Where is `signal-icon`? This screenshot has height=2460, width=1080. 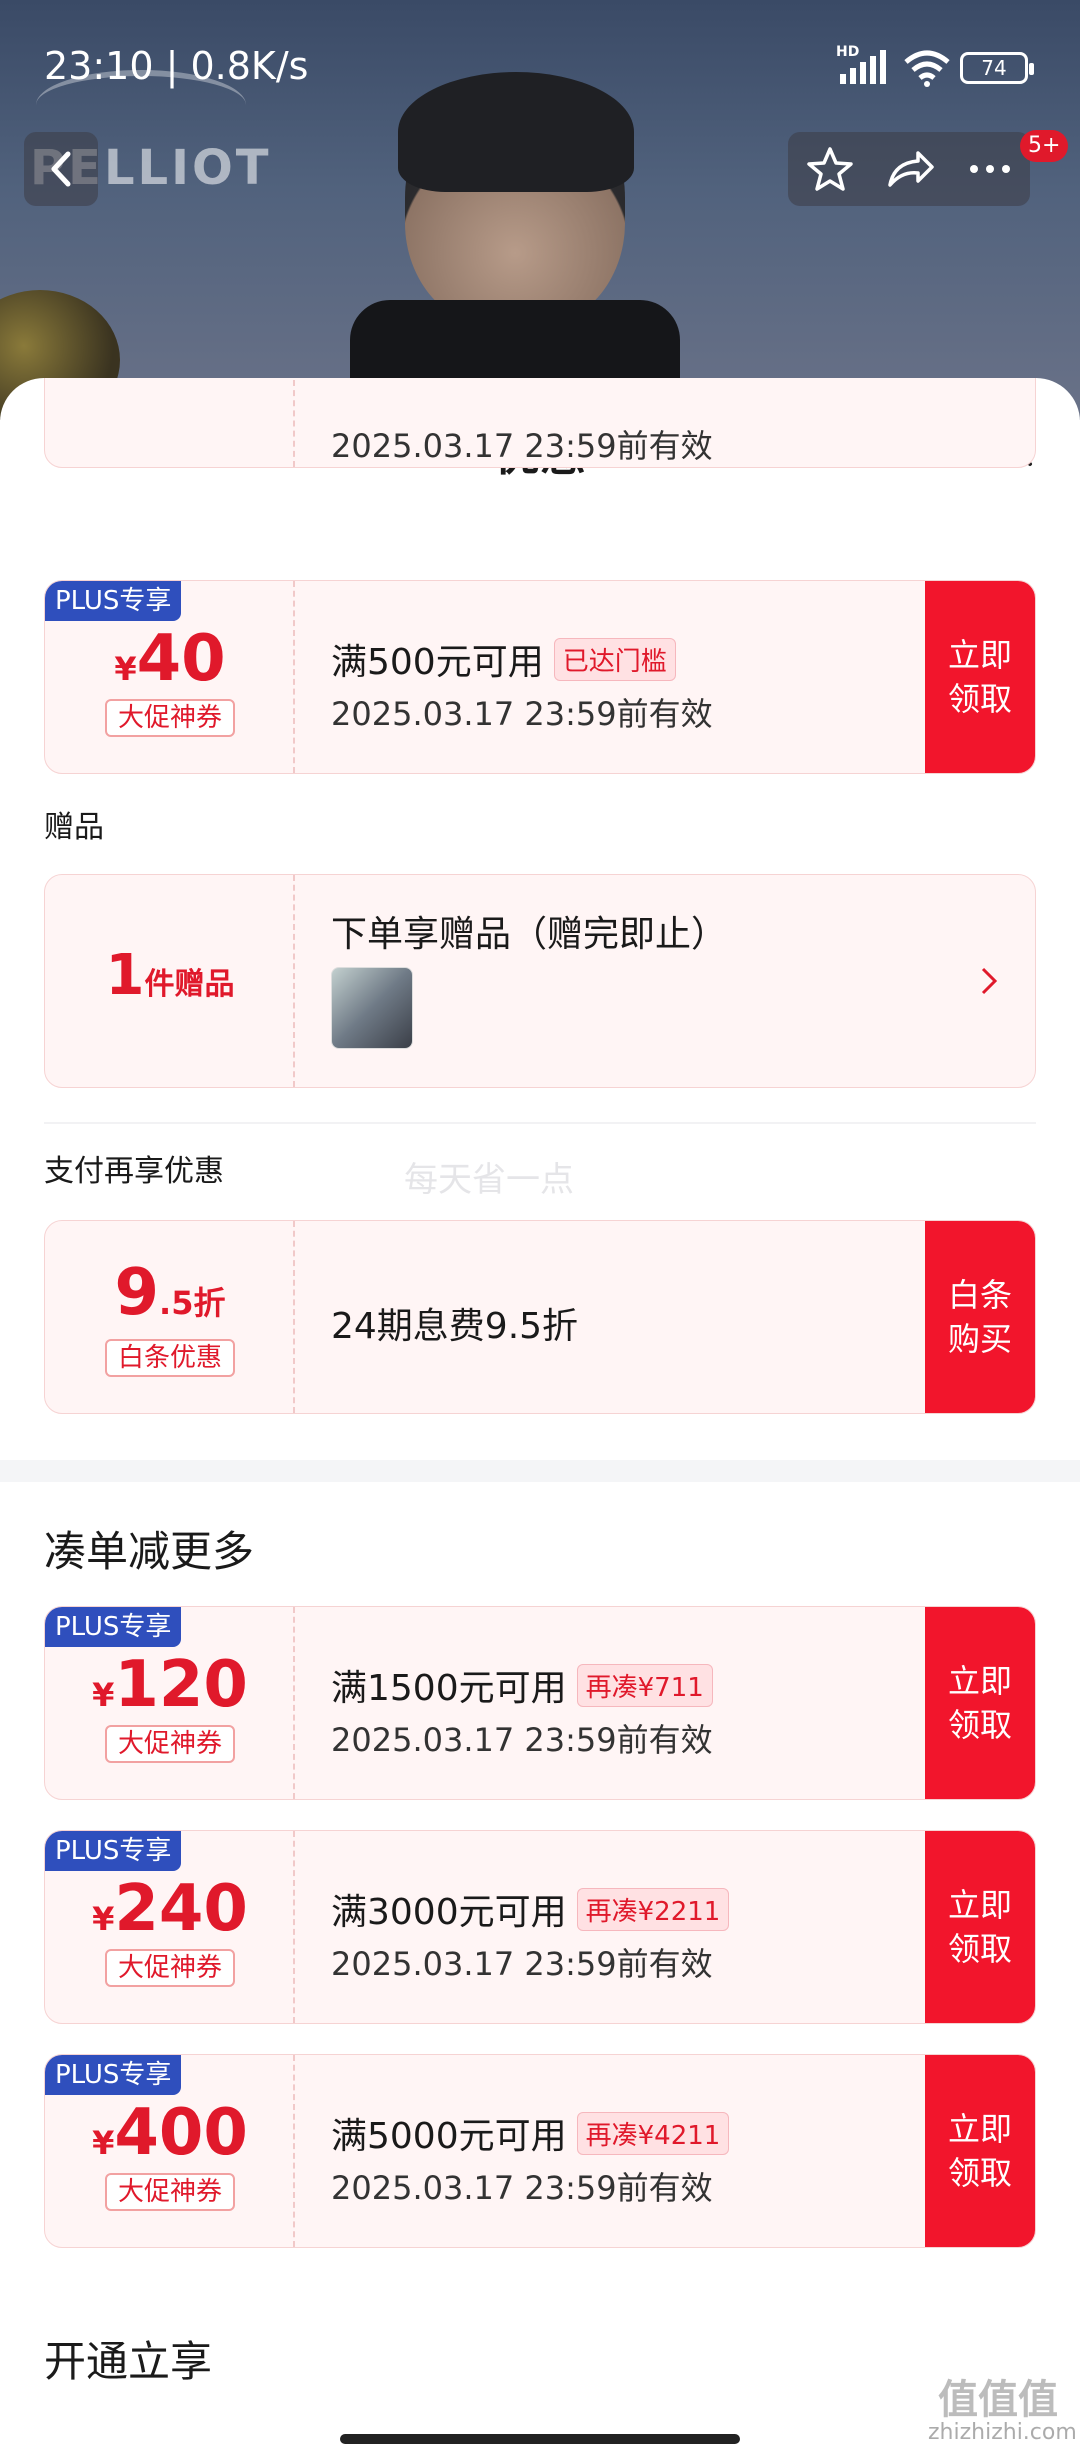
signal-icon is located at coordinates (863, 67).